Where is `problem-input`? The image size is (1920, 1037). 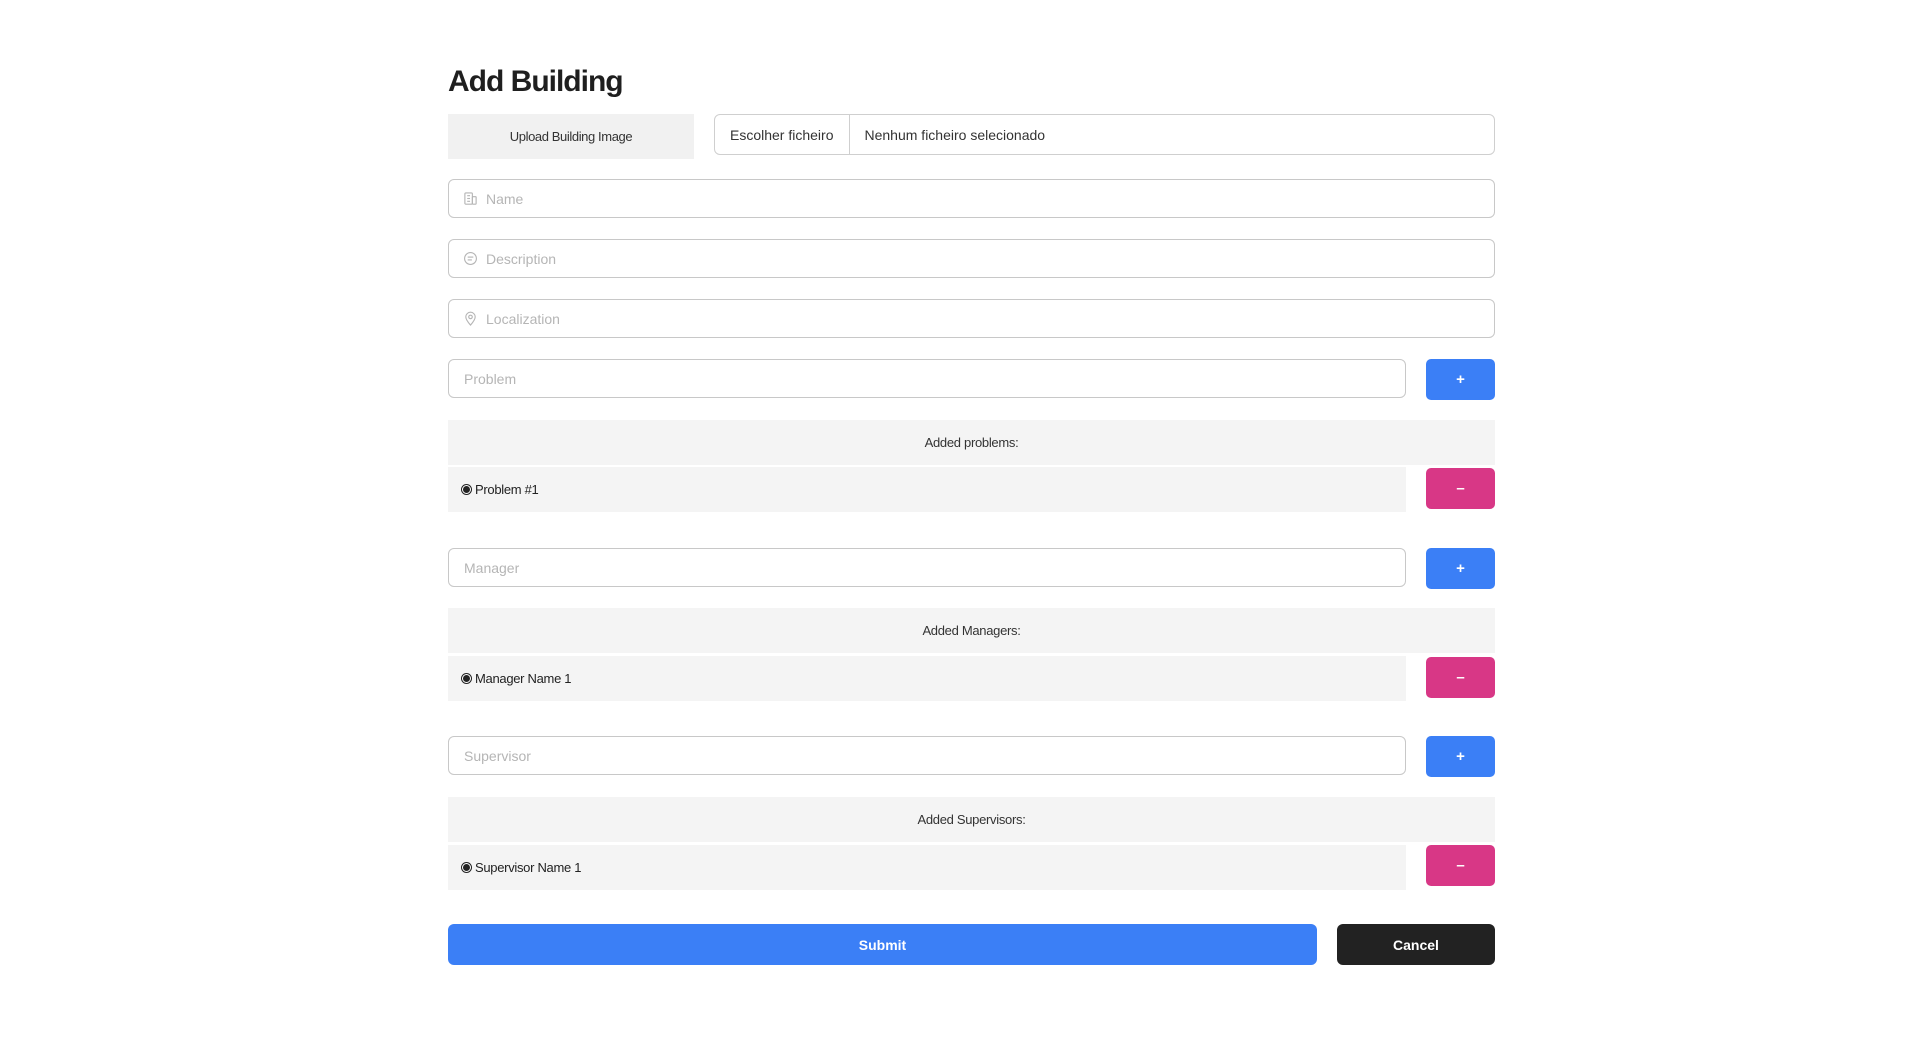
problem-input is located at coordinates (927, 378).